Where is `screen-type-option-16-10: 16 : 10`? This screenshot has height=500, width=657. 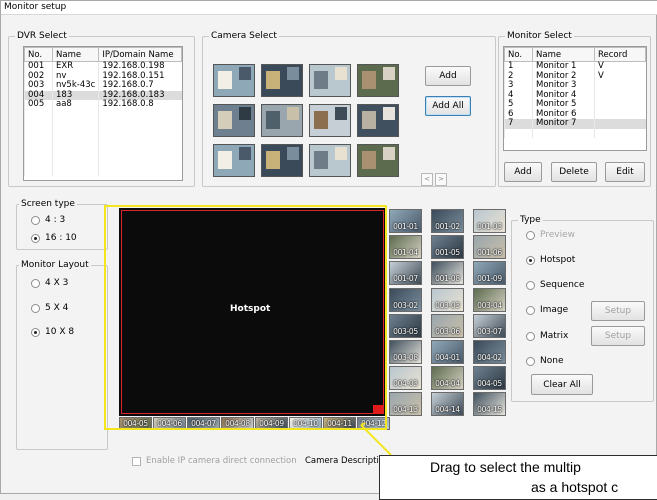 screen-type-option-16-10: 16 : 10 is located at coordinates (54, 238).